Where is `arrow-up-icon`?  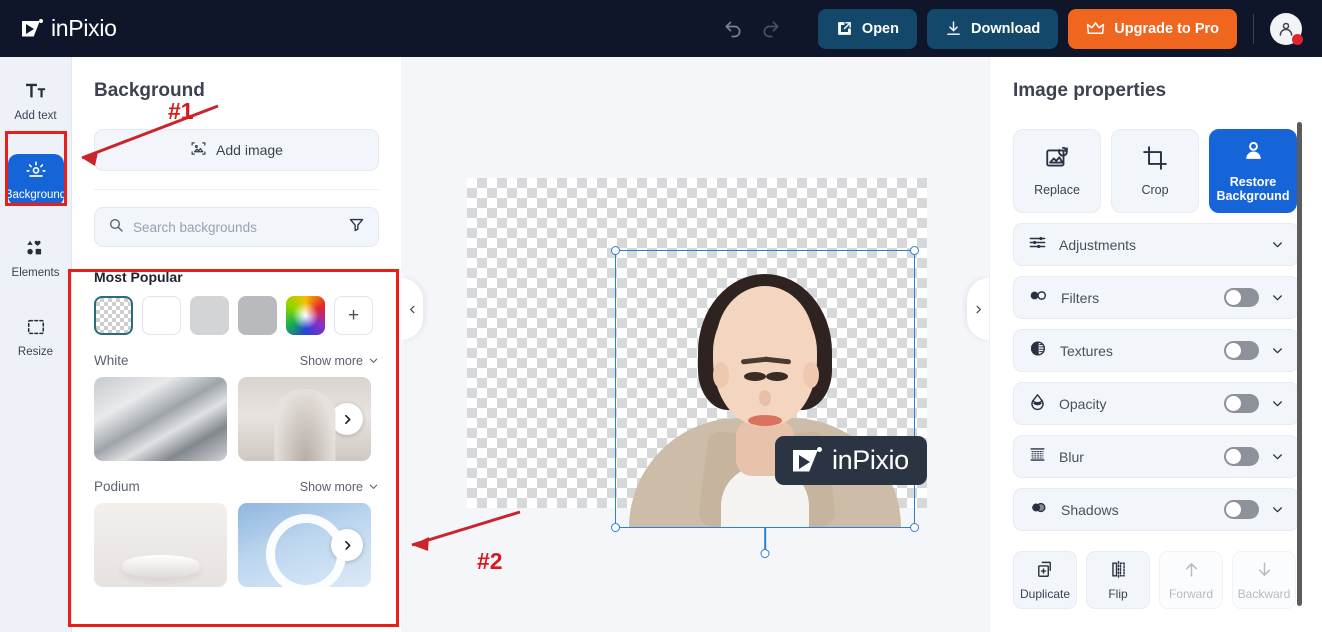 arrow-up-icon is located at coordinates (1191, 571).